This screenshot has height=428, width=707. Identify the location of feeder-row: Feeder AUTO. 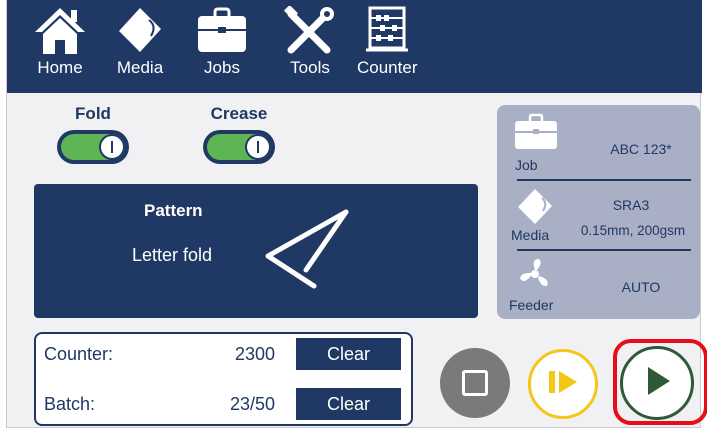
(599, 284).